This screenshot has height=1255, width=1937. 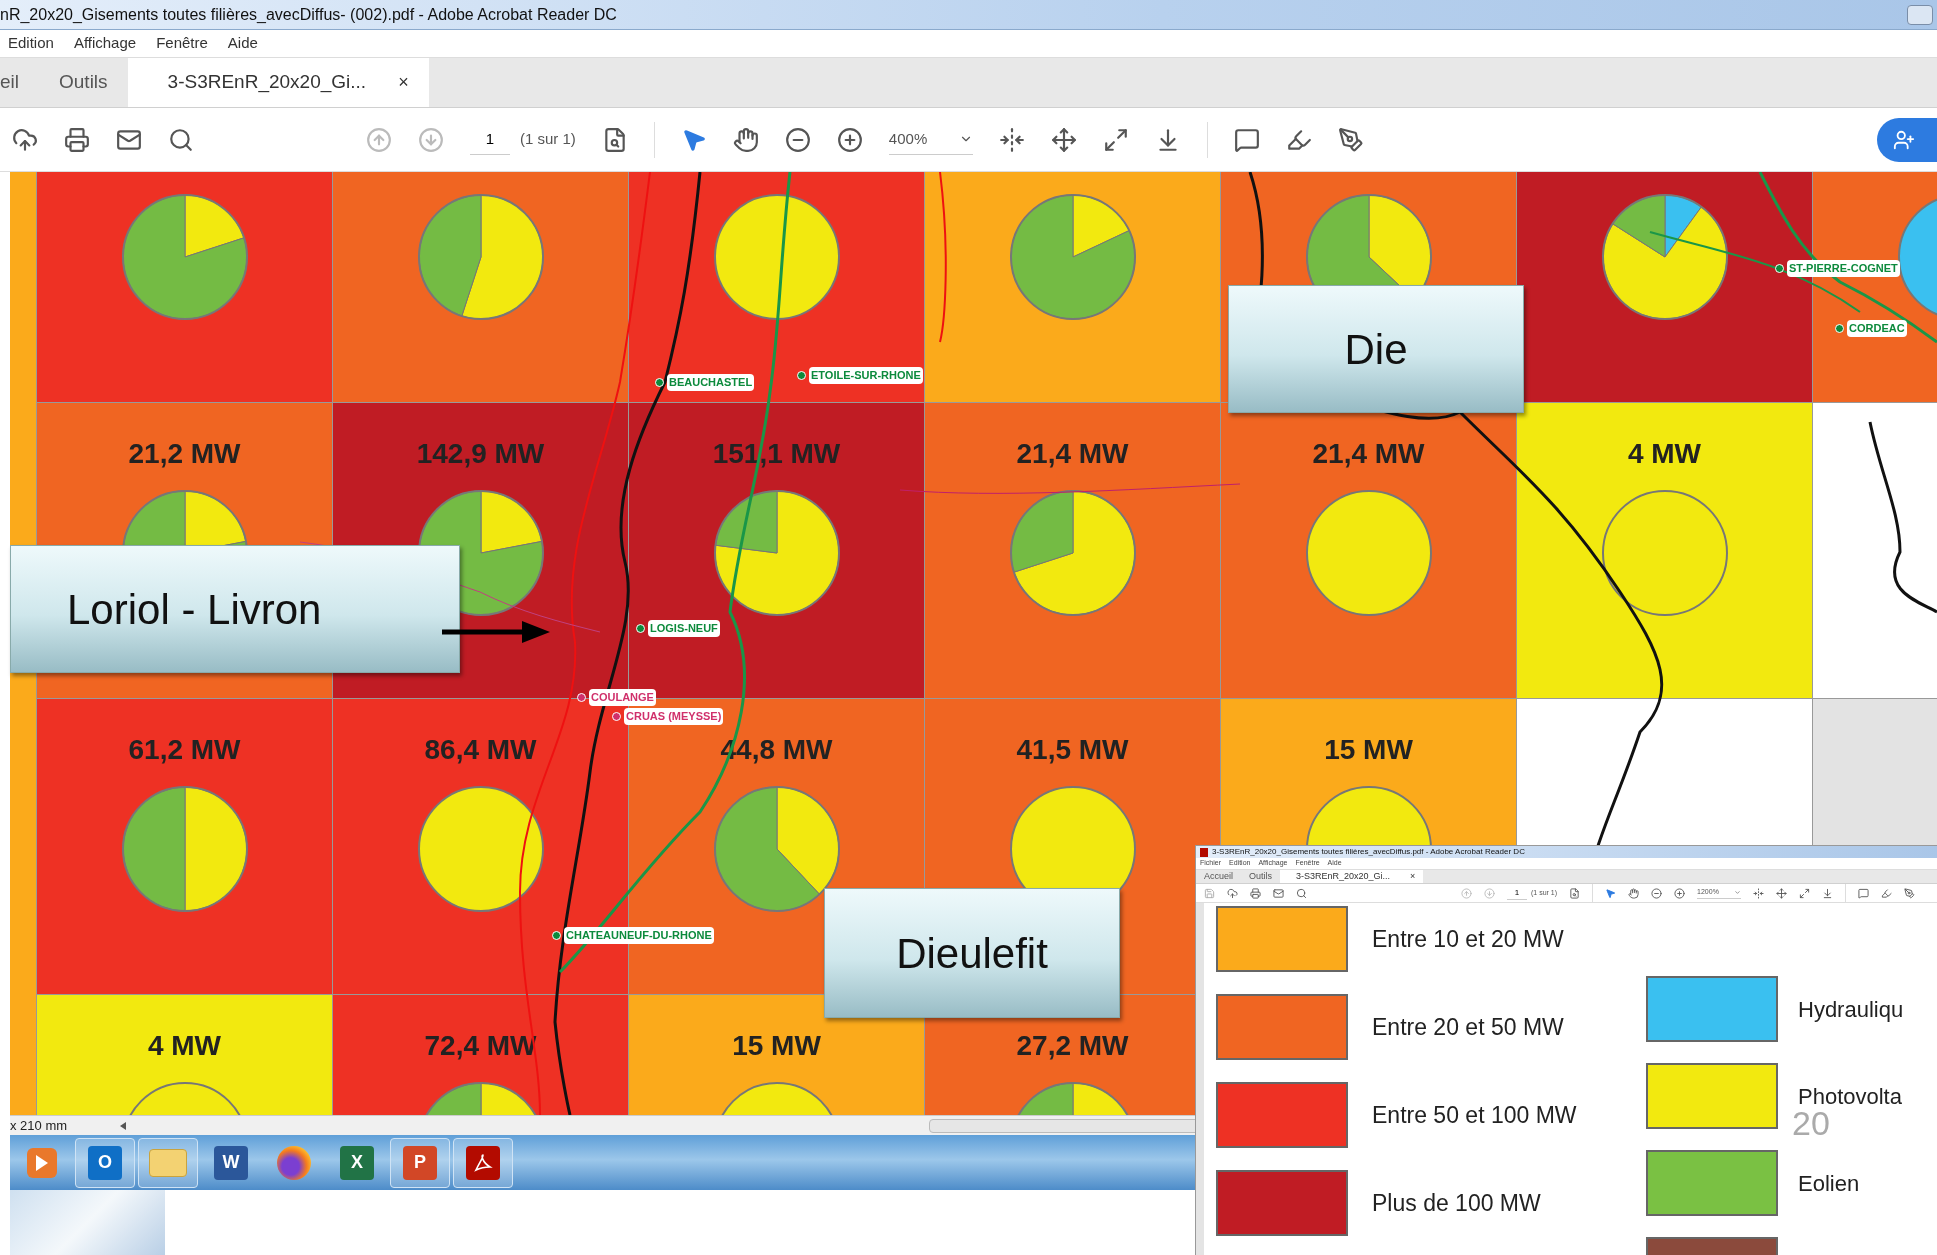 I want to click on mail-icon, so click(x=1278, y=893).